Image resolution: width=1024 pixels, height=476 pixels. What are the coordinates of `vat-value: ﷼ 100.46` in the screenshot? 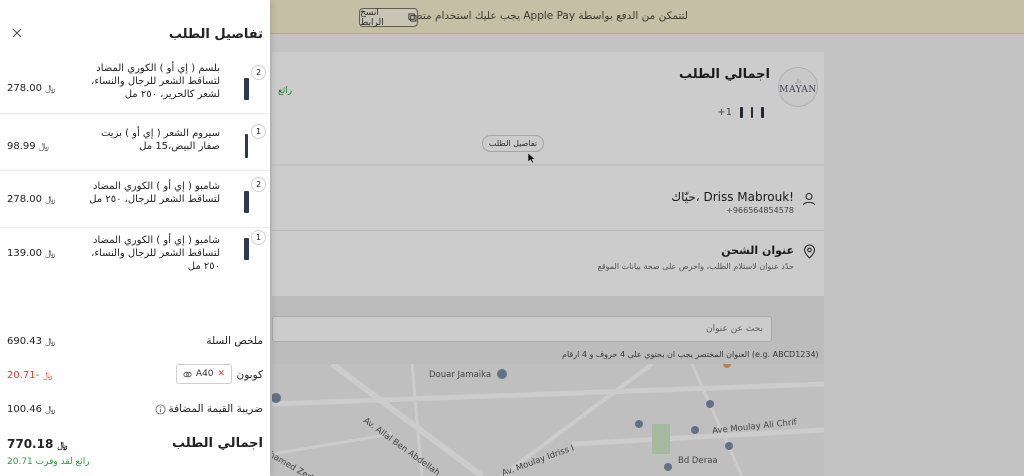 It's located at (31, 409).